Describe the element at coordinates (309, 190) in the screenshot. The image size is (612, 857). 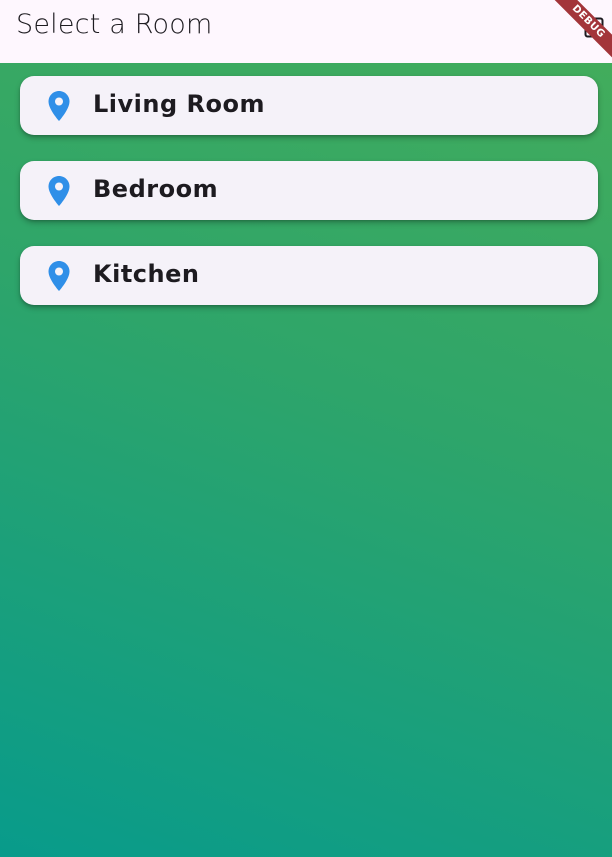
I see `room-card-bedroom: Bedroom` at that location.